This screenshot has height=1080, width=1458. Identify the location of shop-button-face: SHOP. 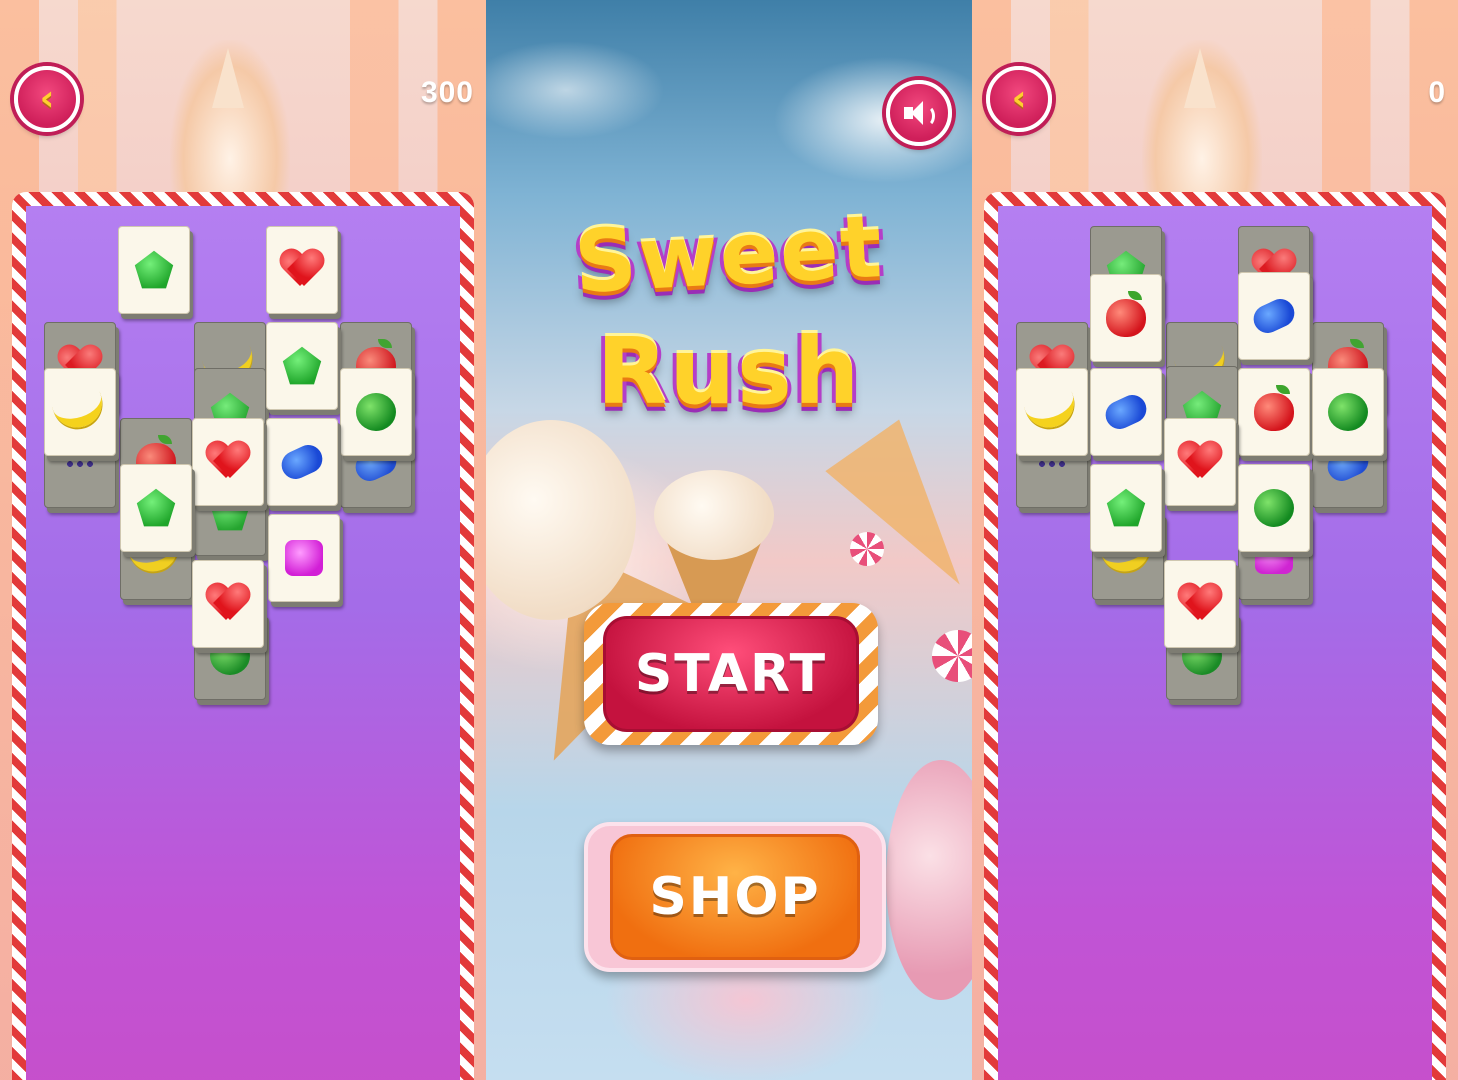
(735, 897).